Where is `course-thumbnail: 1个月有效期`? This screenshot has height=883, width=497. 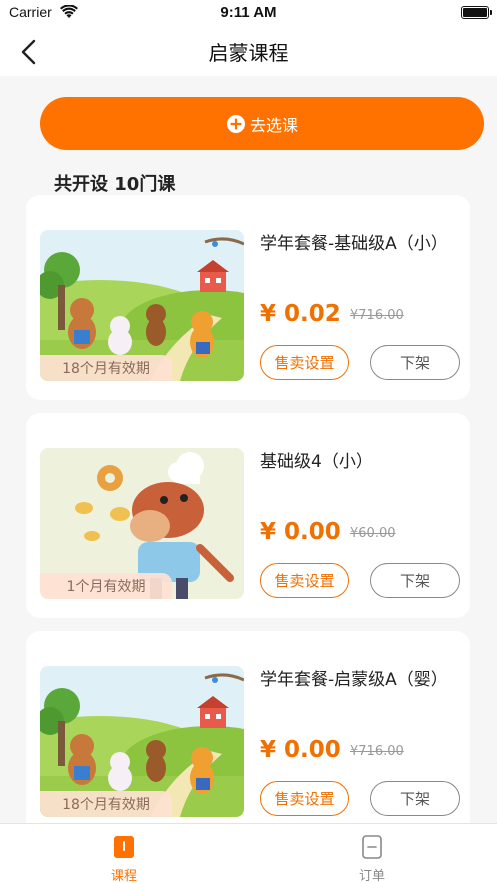 course-thumbnail: 1个月有效期 is located at coordinates (142, 523).